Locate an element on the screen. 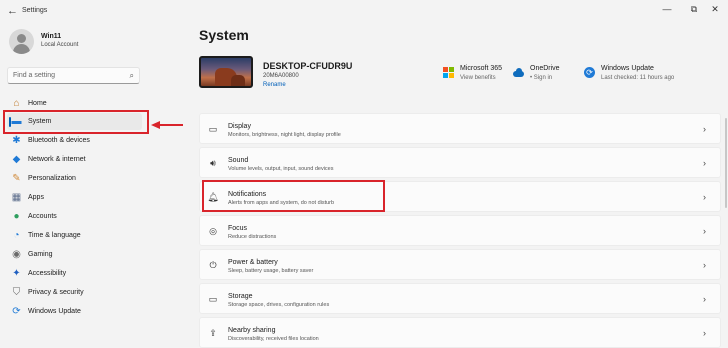 The image size is (728, 348). sidebar-item-label: Privacy & security is located at coordinates (56, 292).